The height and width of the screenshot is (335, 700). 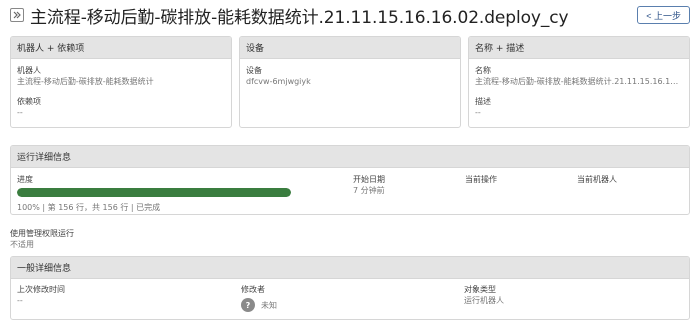 I want to click on last-modified-label: 上次修改时间, so click(x=41, y=289).